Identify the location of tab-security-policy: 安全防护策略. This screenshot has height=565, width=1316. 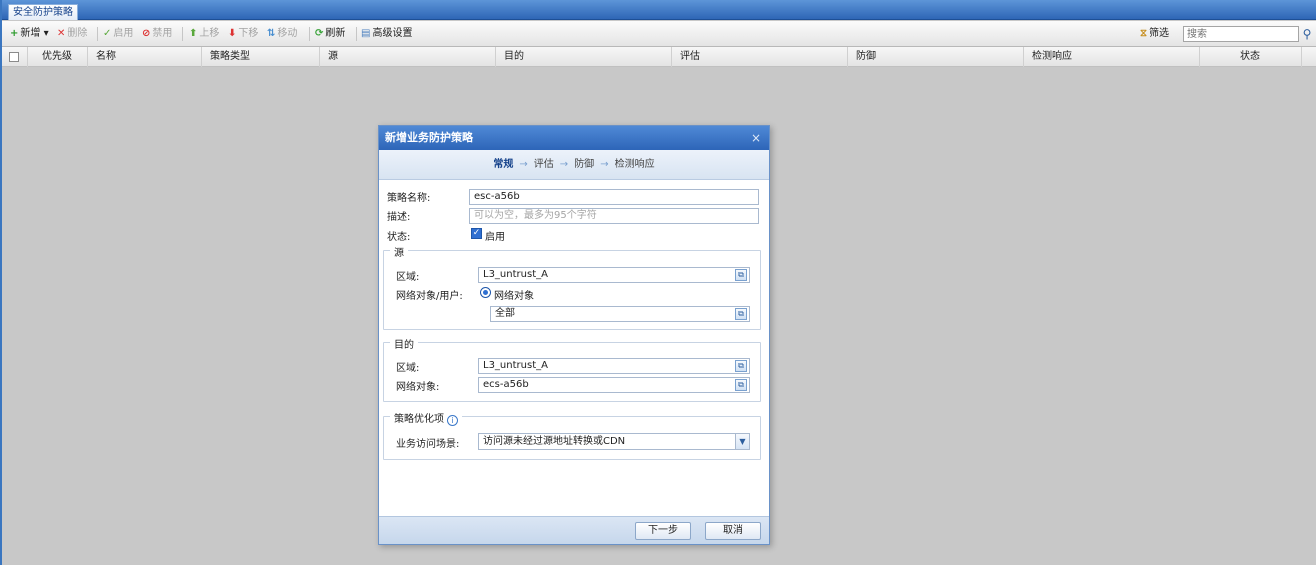
(43, 12).